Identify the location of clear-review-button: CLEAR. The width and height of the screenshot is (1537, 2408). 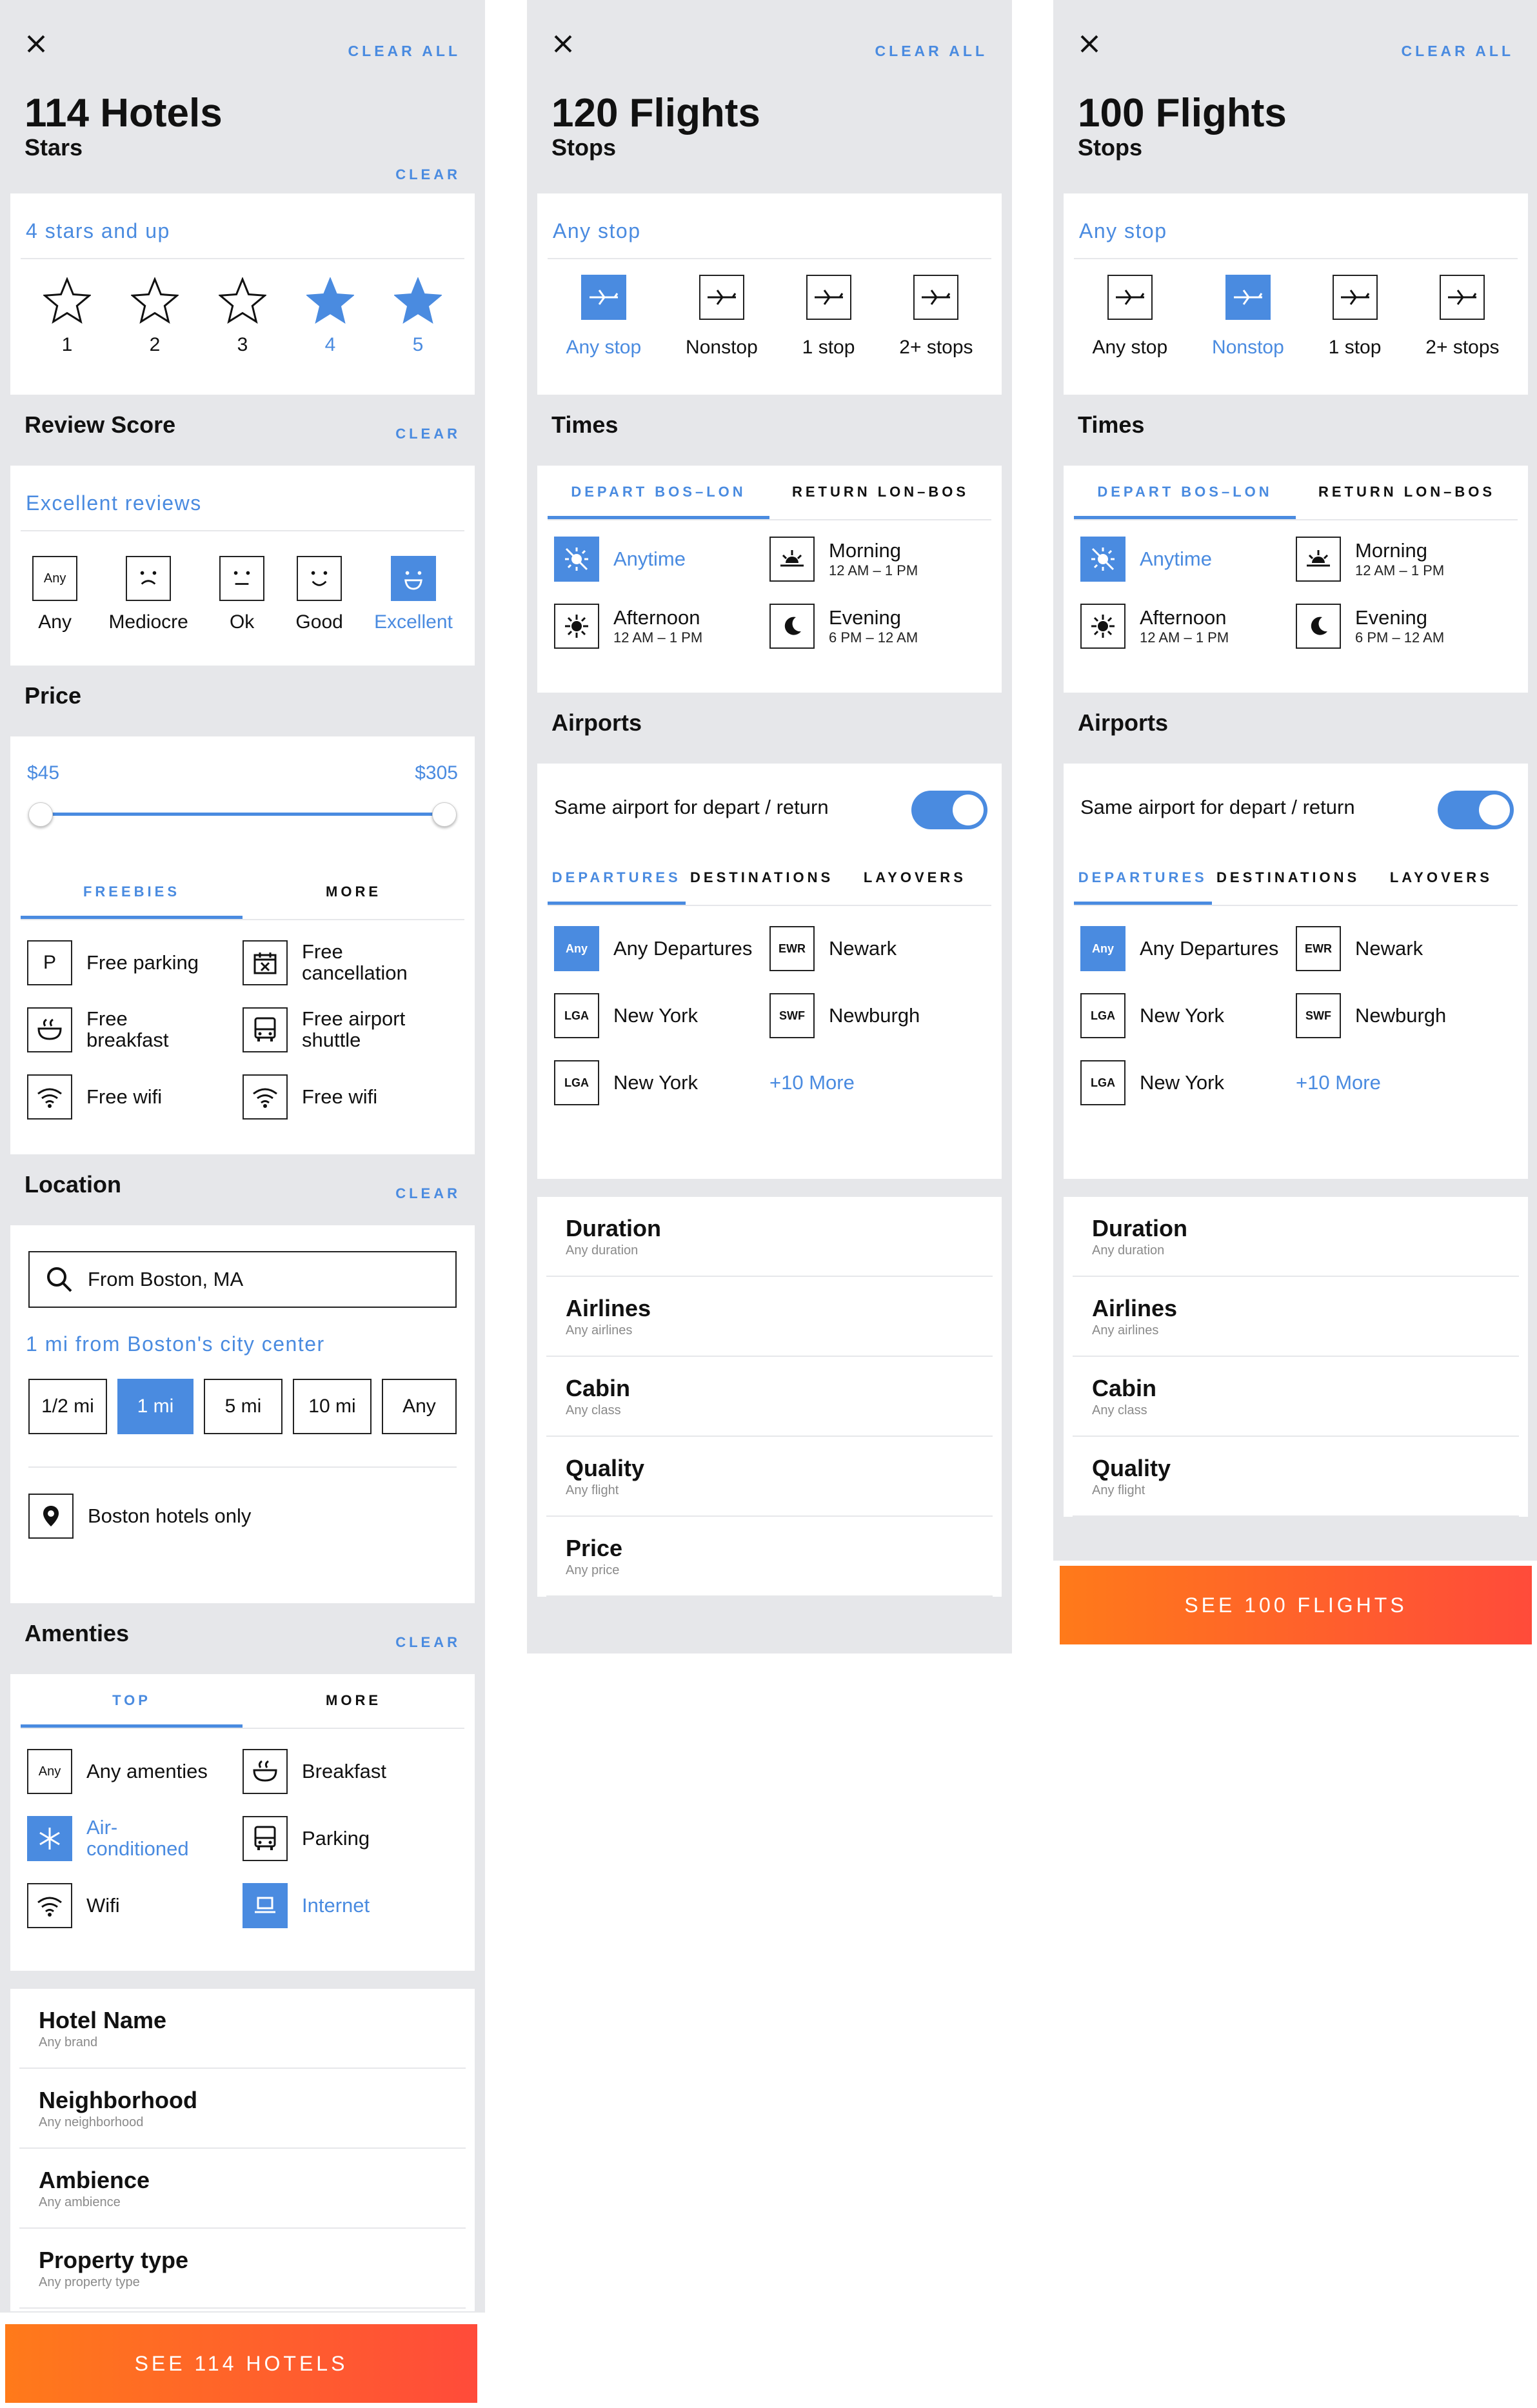
(428, 434).